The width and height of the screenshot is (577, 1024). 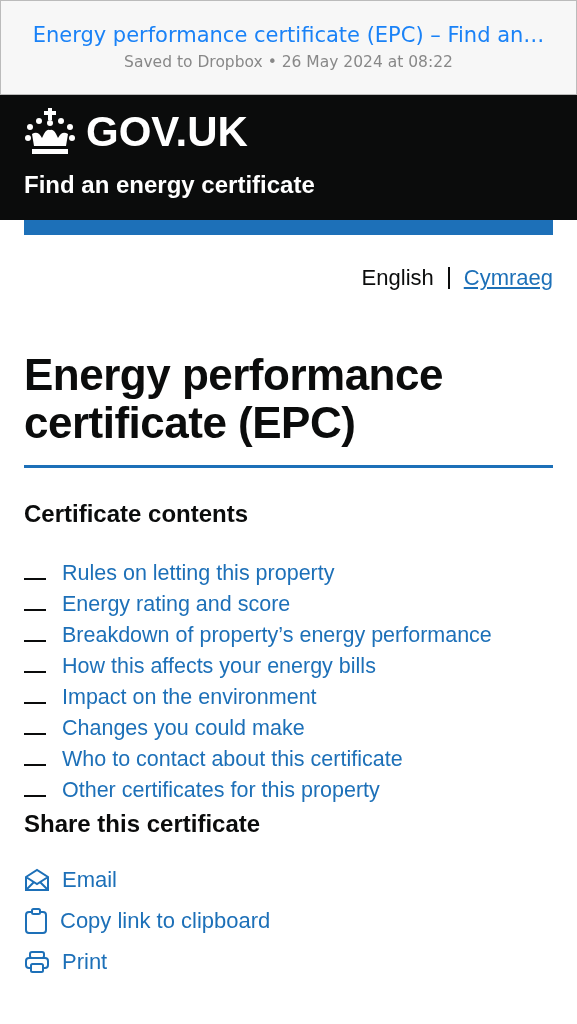 What do you see at coordinates (183, 728) in the screenshot?
I see `contents-link: Changes you could make` at bounding box center [183, 728].